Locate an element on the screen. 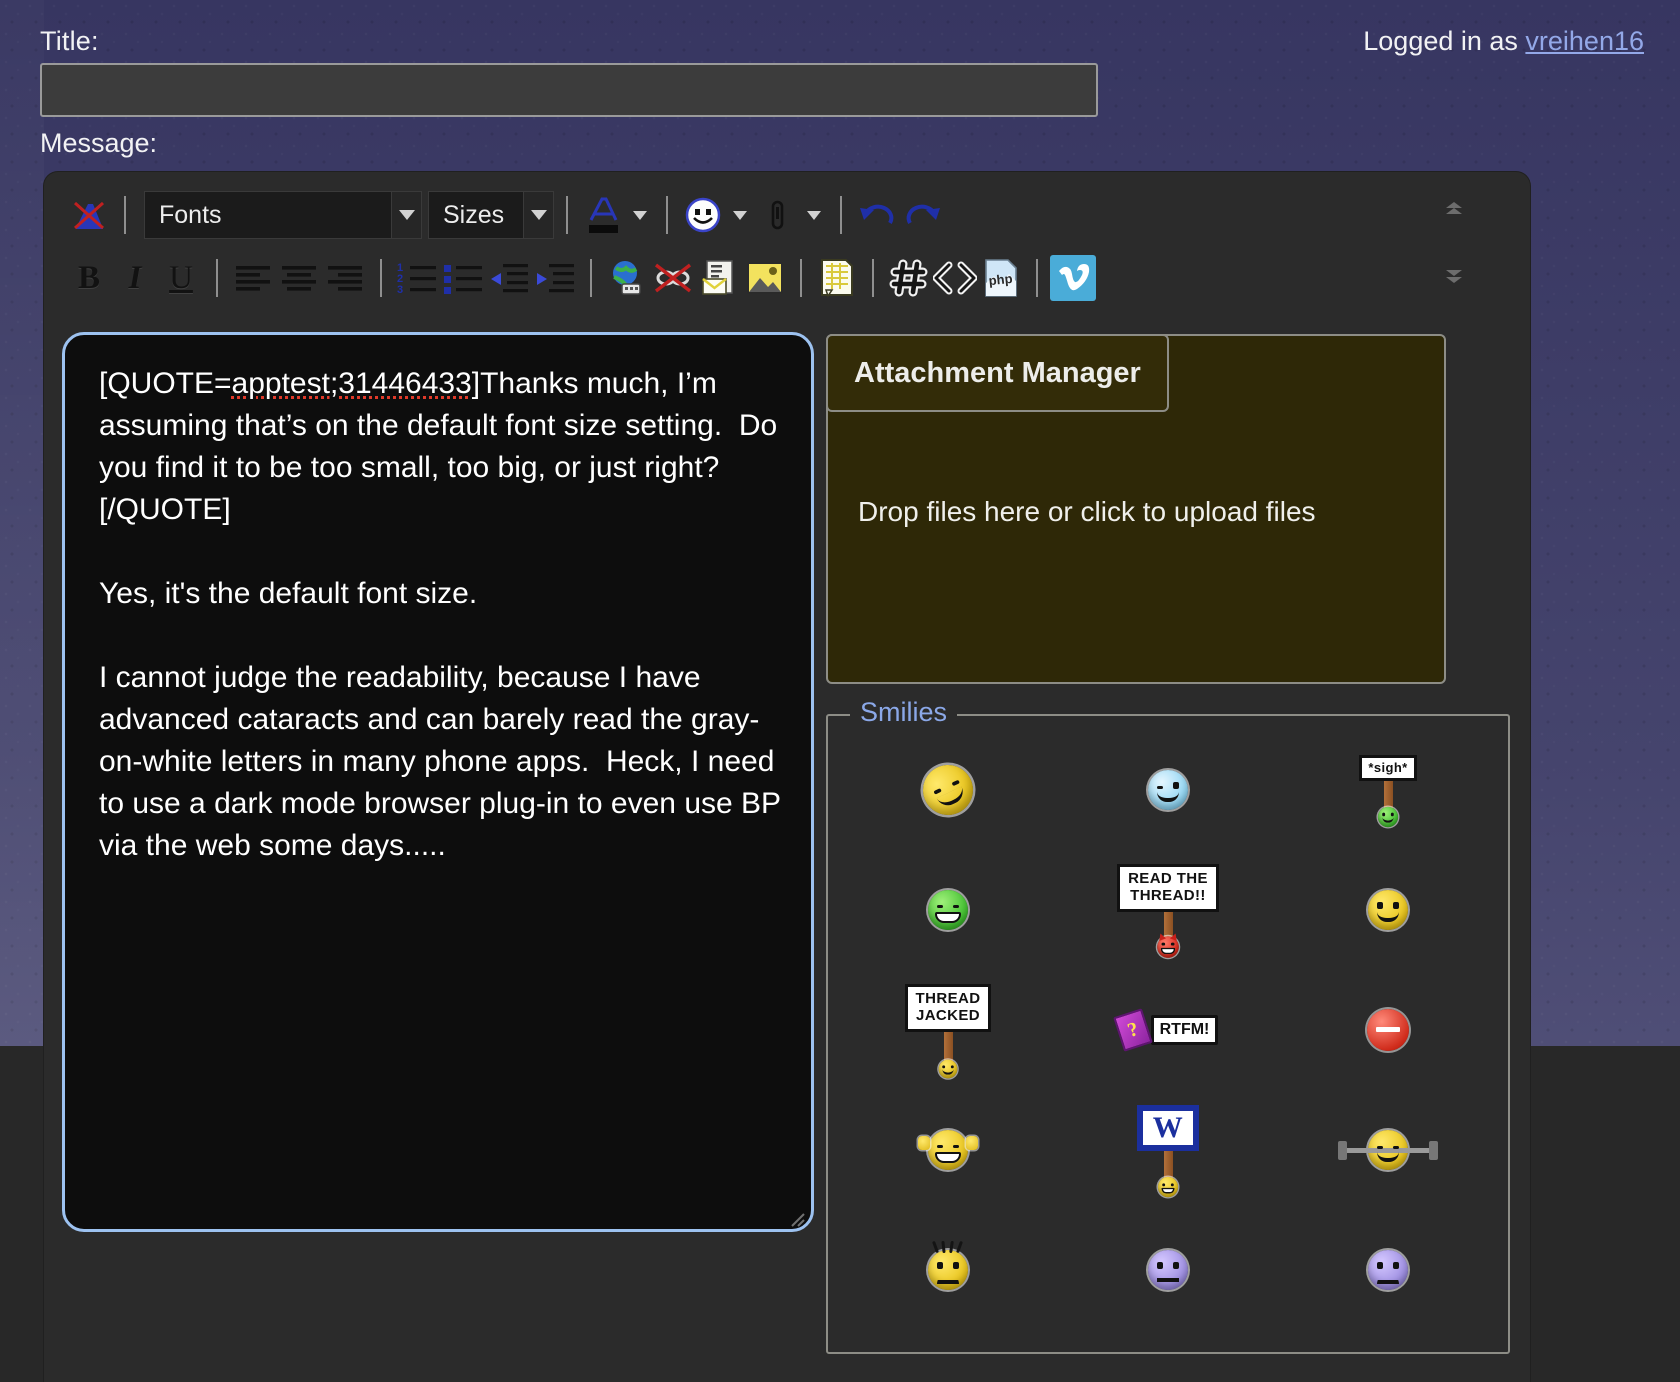 The width and height of the screenshot is (1680, 1382). insert-quote-icon is located at coordinates (837, 278).